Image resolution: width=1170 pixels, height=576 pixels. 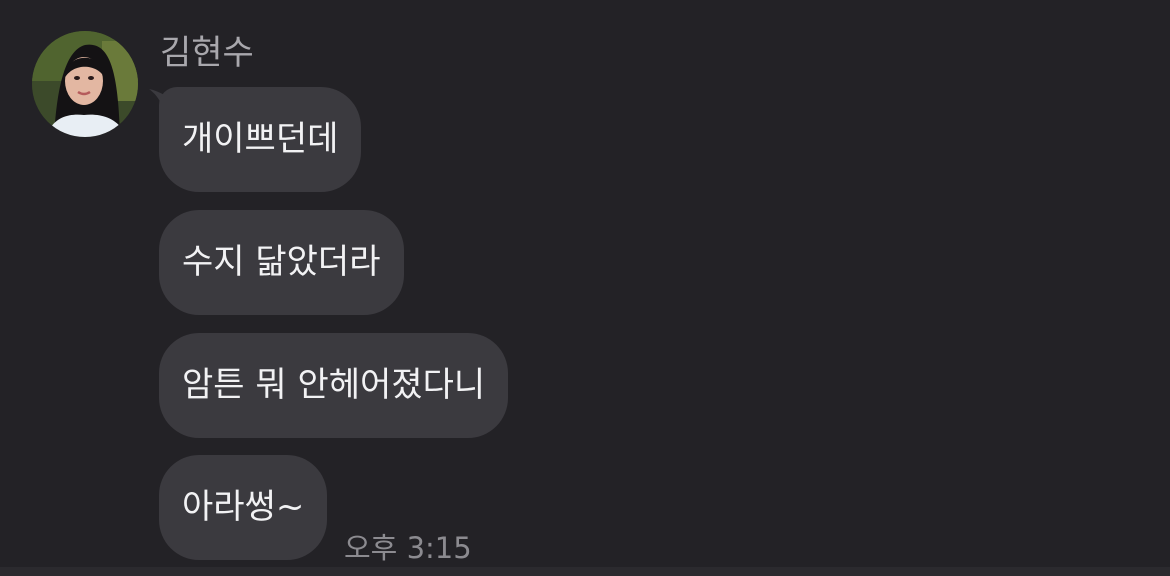 What do you see at coordinates (408, 548) in the screenshot?
I see `message-timestamp: 오후 3:15` at bounding box center [408, 548].